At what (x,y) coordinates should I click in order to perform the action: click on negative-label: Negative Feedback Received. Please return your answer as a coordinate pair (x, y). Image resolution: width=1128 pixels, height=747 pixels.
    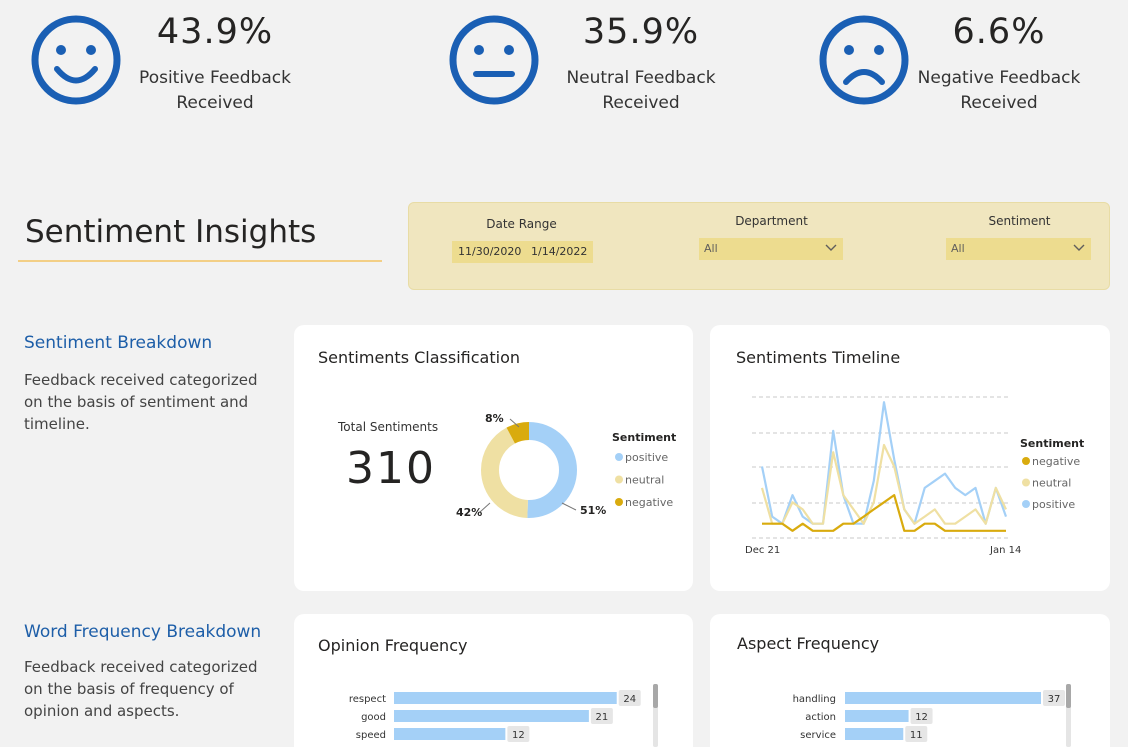
    Looking at the image, I should click on (999, 91).